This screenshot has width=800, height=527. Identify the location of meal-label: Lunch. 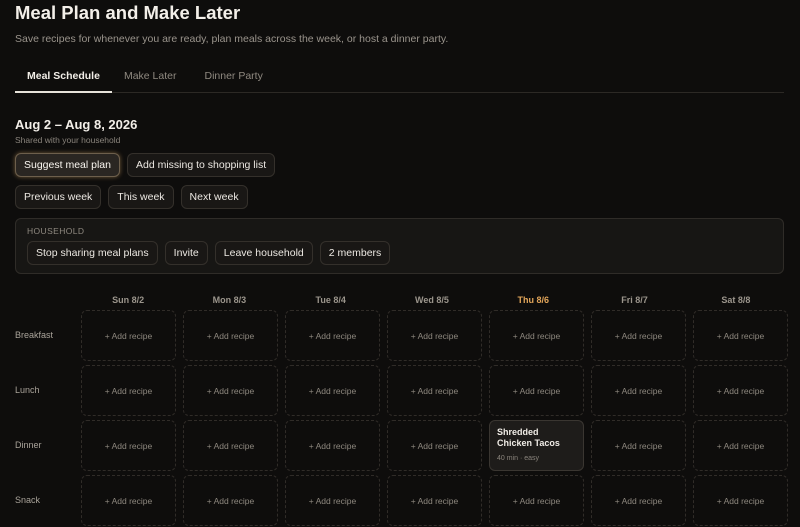
(27, 390).